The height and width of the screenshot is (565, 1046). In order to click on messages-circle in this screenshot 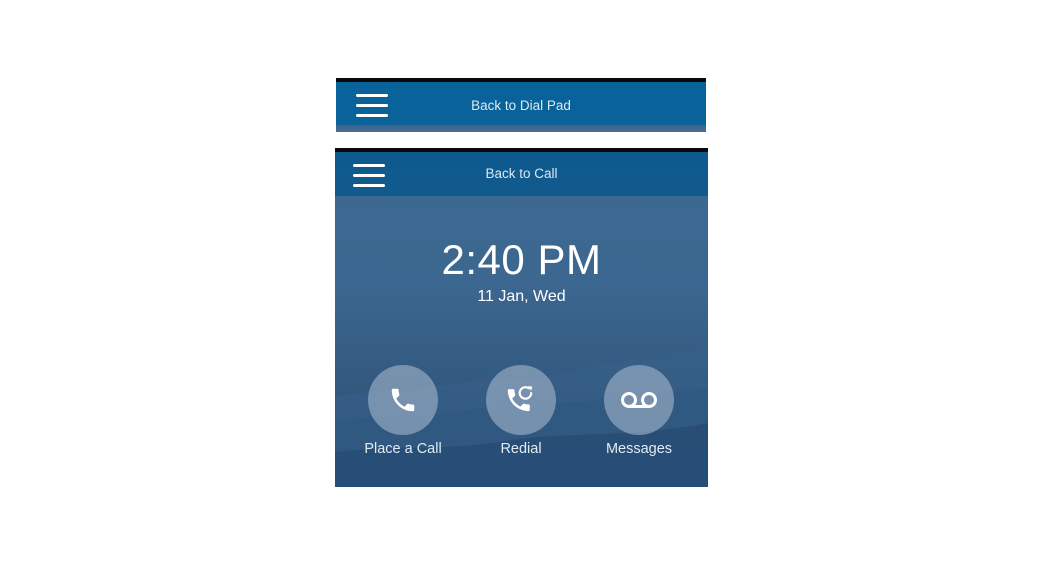, I will do `click(639, 400)`.